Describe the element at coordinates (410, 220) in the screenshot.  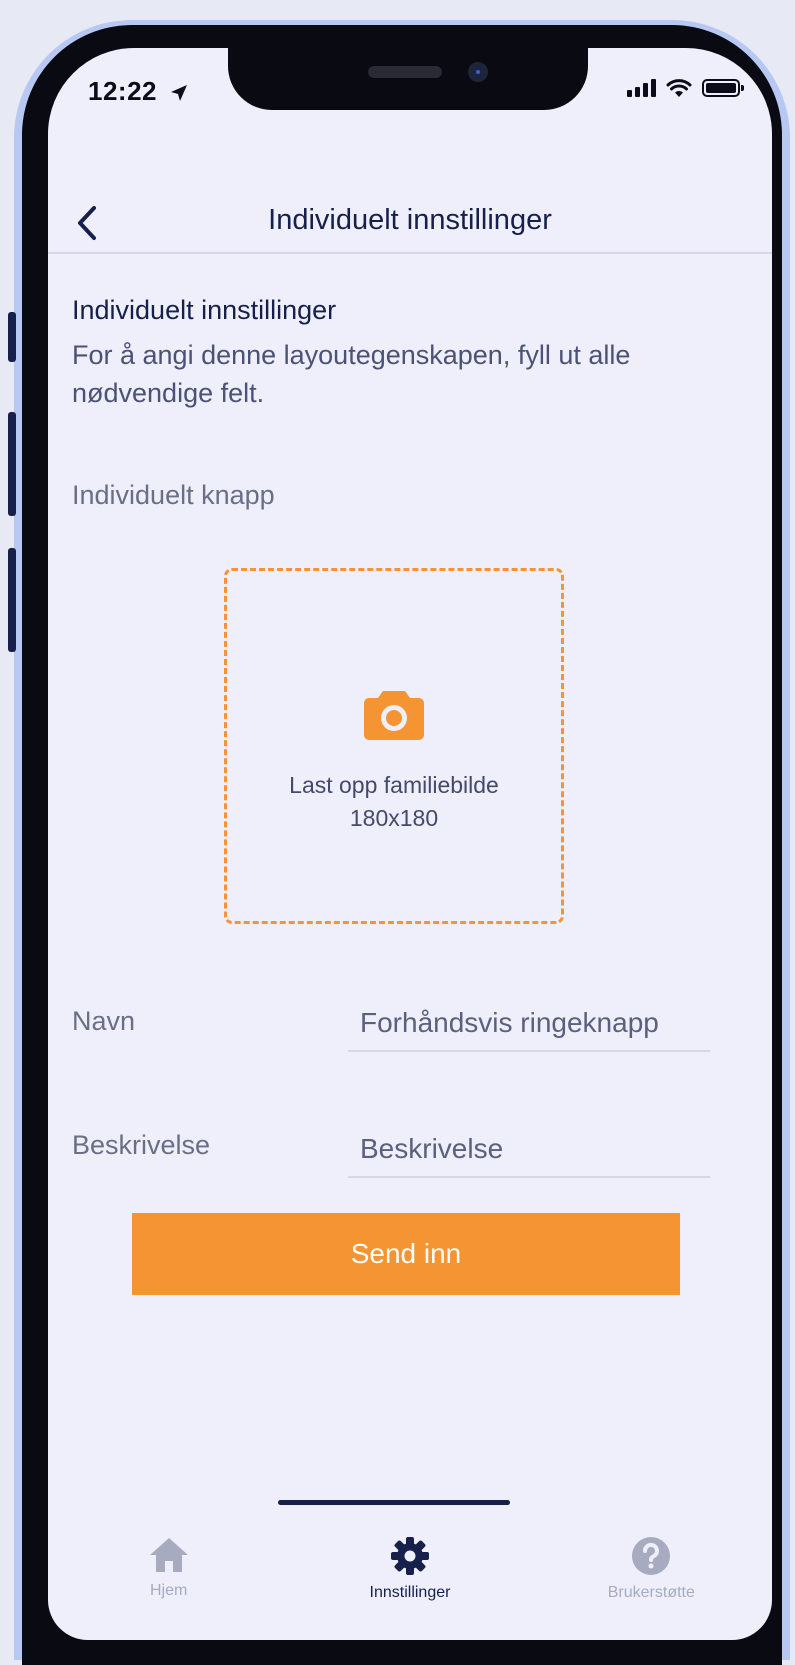
I see `nav-title: Individuelt innstillinger` at that location.